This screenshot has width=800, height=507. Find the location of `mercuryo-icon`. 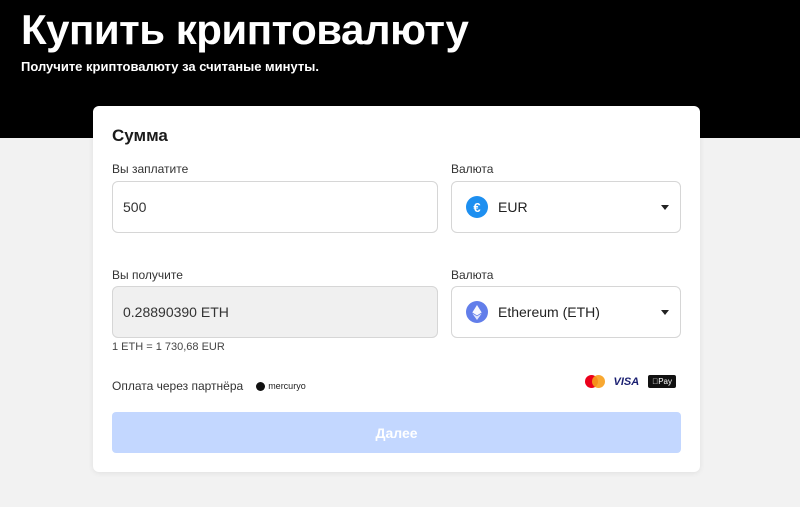

mercuryo-icon is located at coordinates (261, 386).